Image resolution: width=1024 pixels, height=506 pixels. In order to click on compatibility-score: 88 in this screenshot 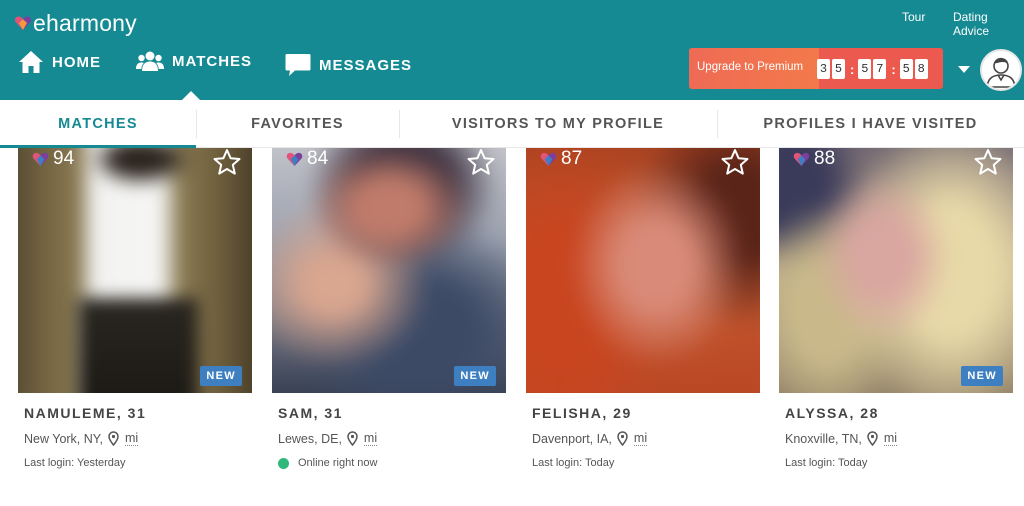, I will do `click(814, 159)`.